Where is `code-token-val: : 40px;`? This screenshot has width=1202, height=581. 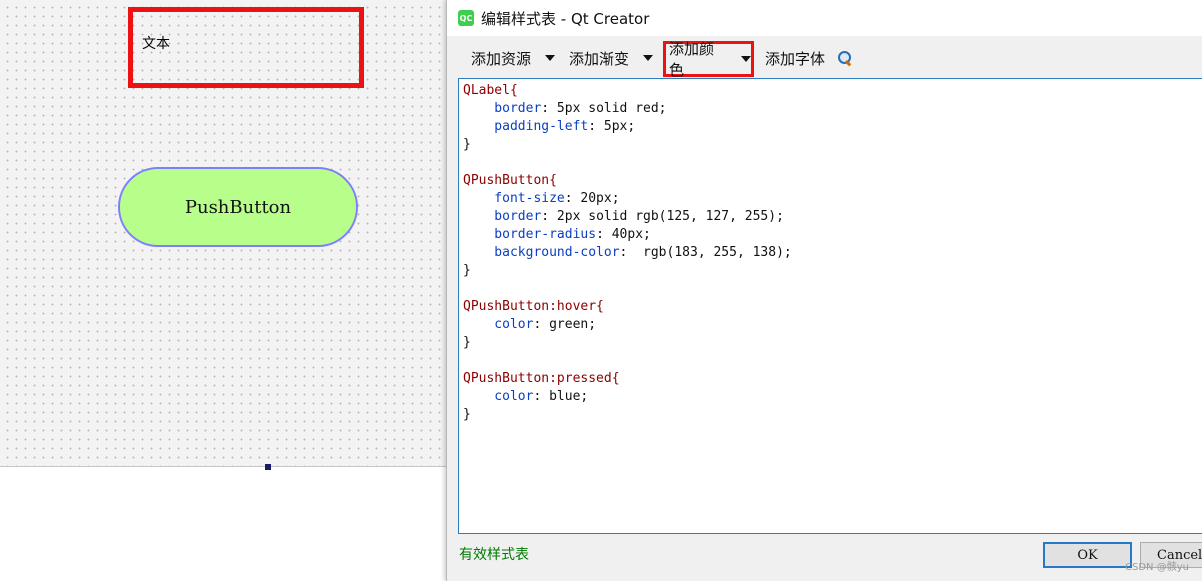 code-token-val: : 40px; is located at coordinates (623, 234).